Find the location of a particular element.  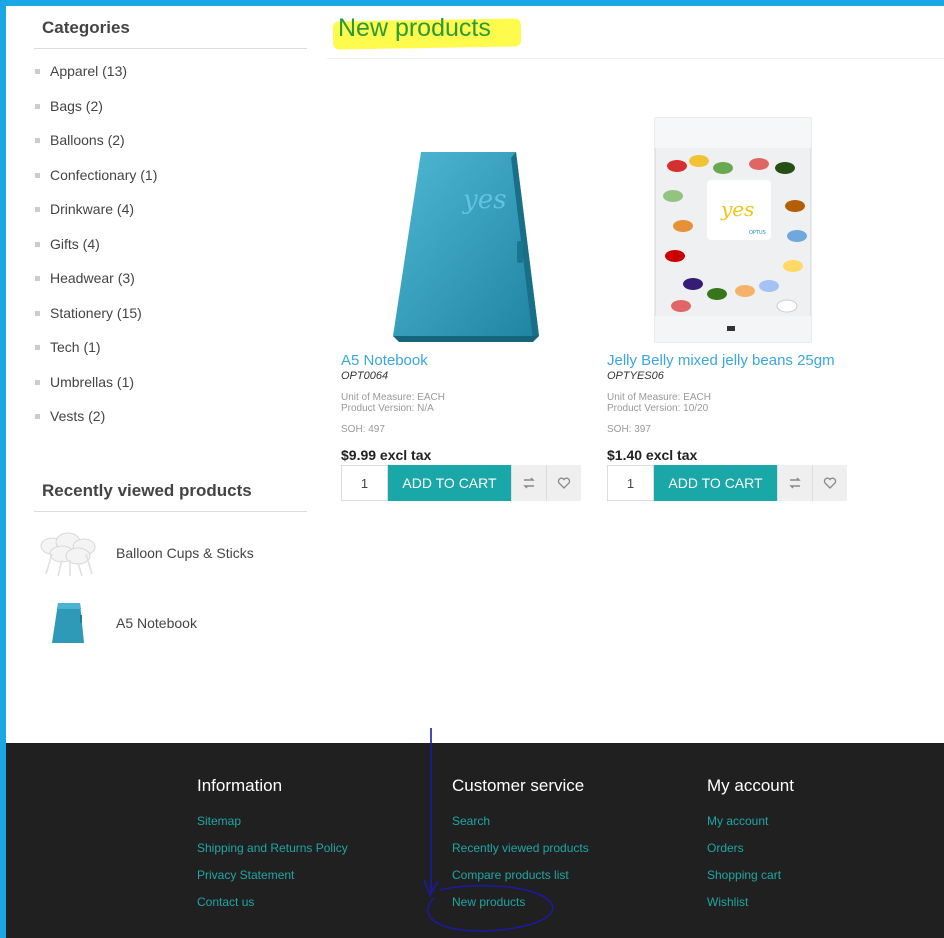

product-version: Product Version: N/A is located at coordinates (387, 408).